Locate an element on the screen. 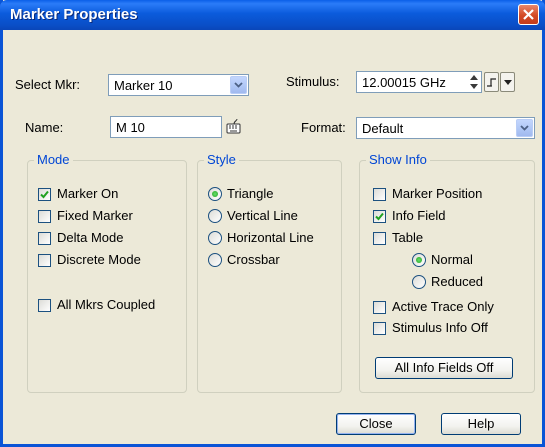 The image size is (545, 447). spin-arrows-icon is located at coordinates (474, 82).